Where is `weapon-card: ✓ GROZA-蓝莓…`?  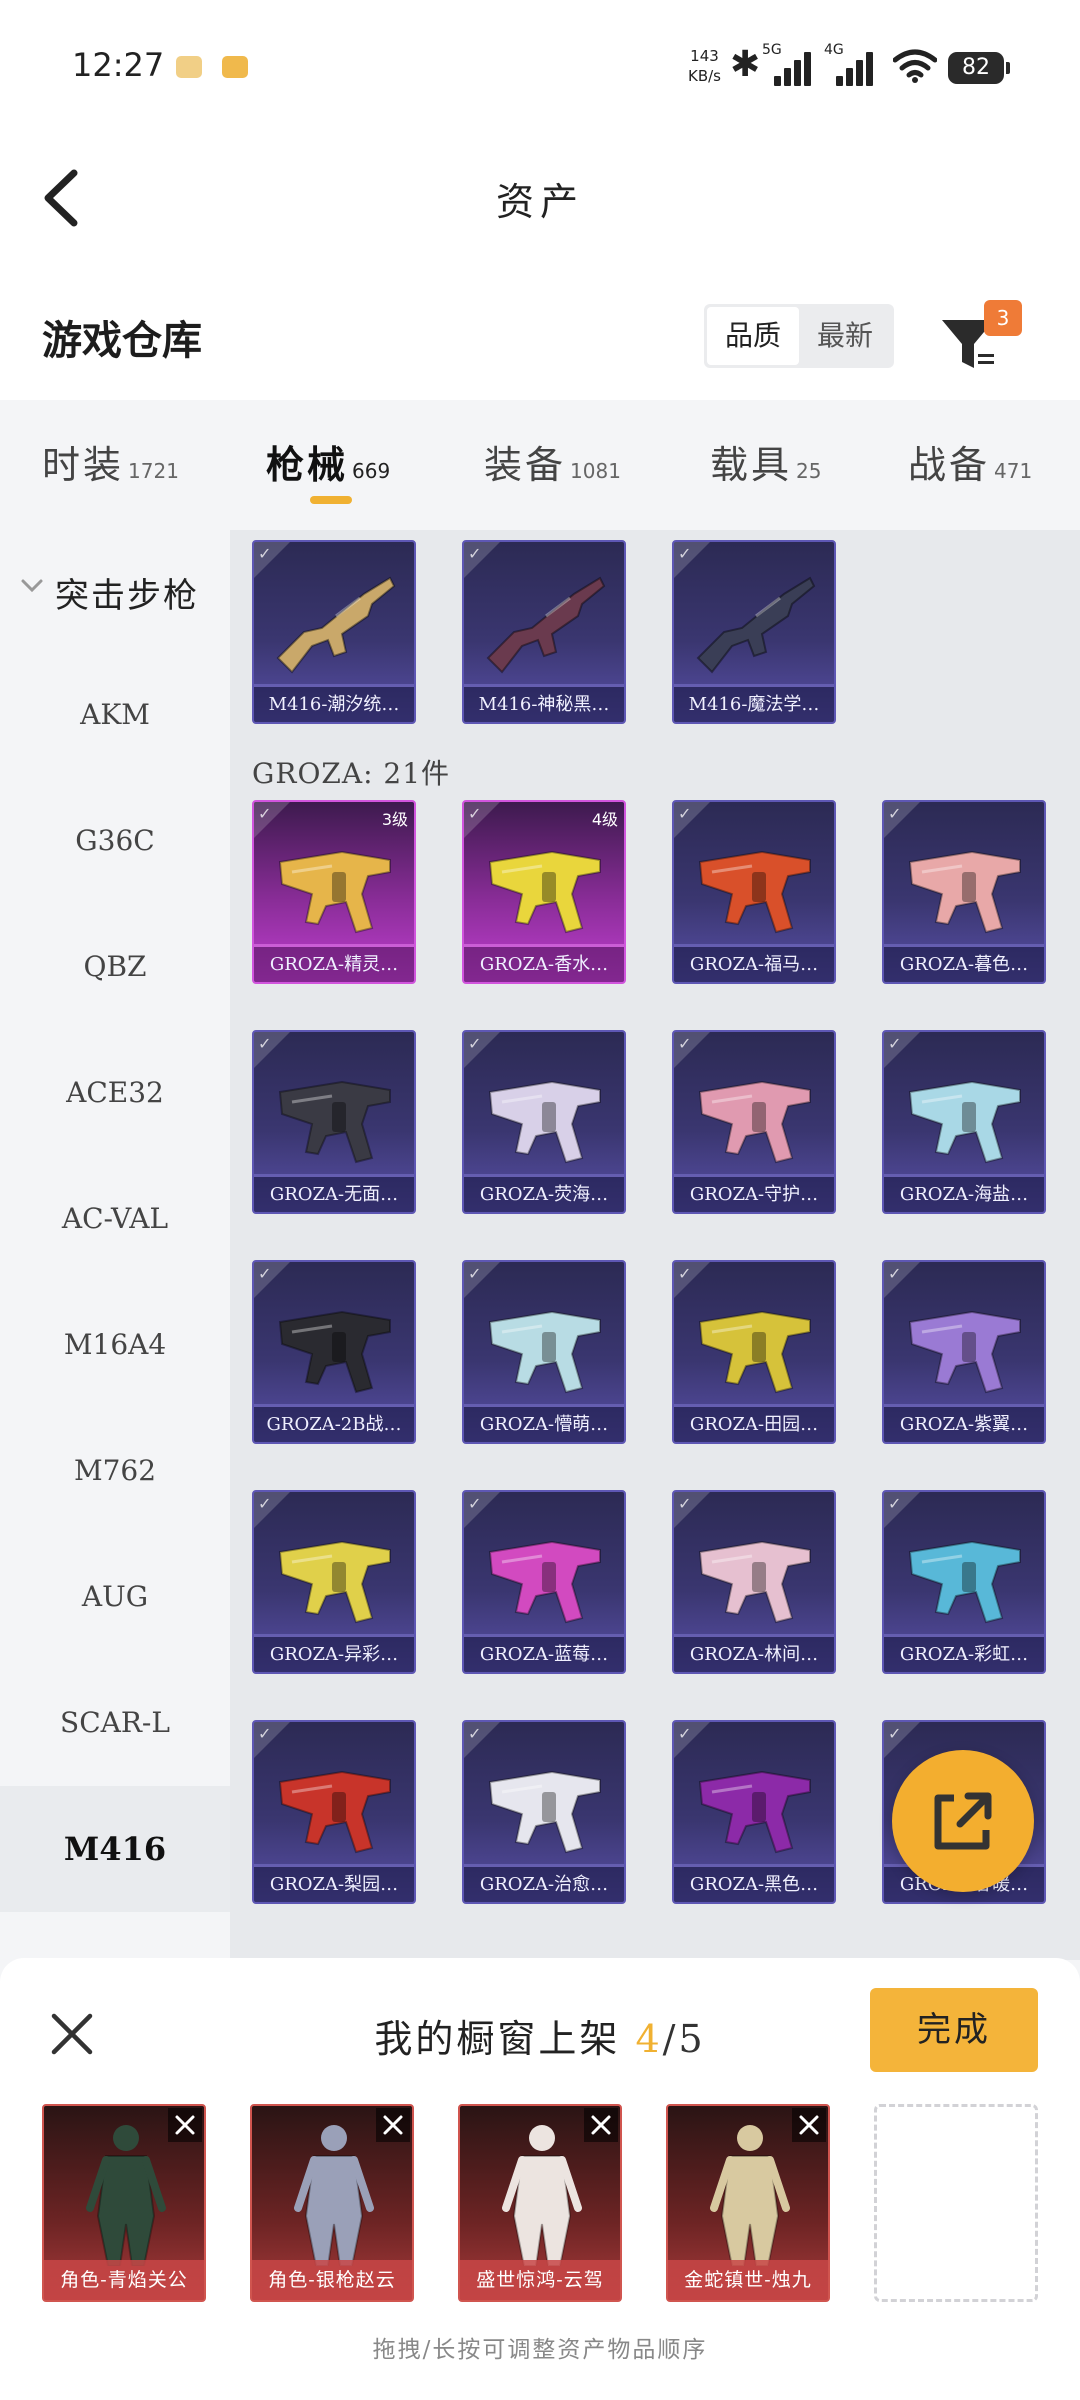
weapon-card: ✓ GROZA-蓝莓… is located at coordinates (544, 1582).